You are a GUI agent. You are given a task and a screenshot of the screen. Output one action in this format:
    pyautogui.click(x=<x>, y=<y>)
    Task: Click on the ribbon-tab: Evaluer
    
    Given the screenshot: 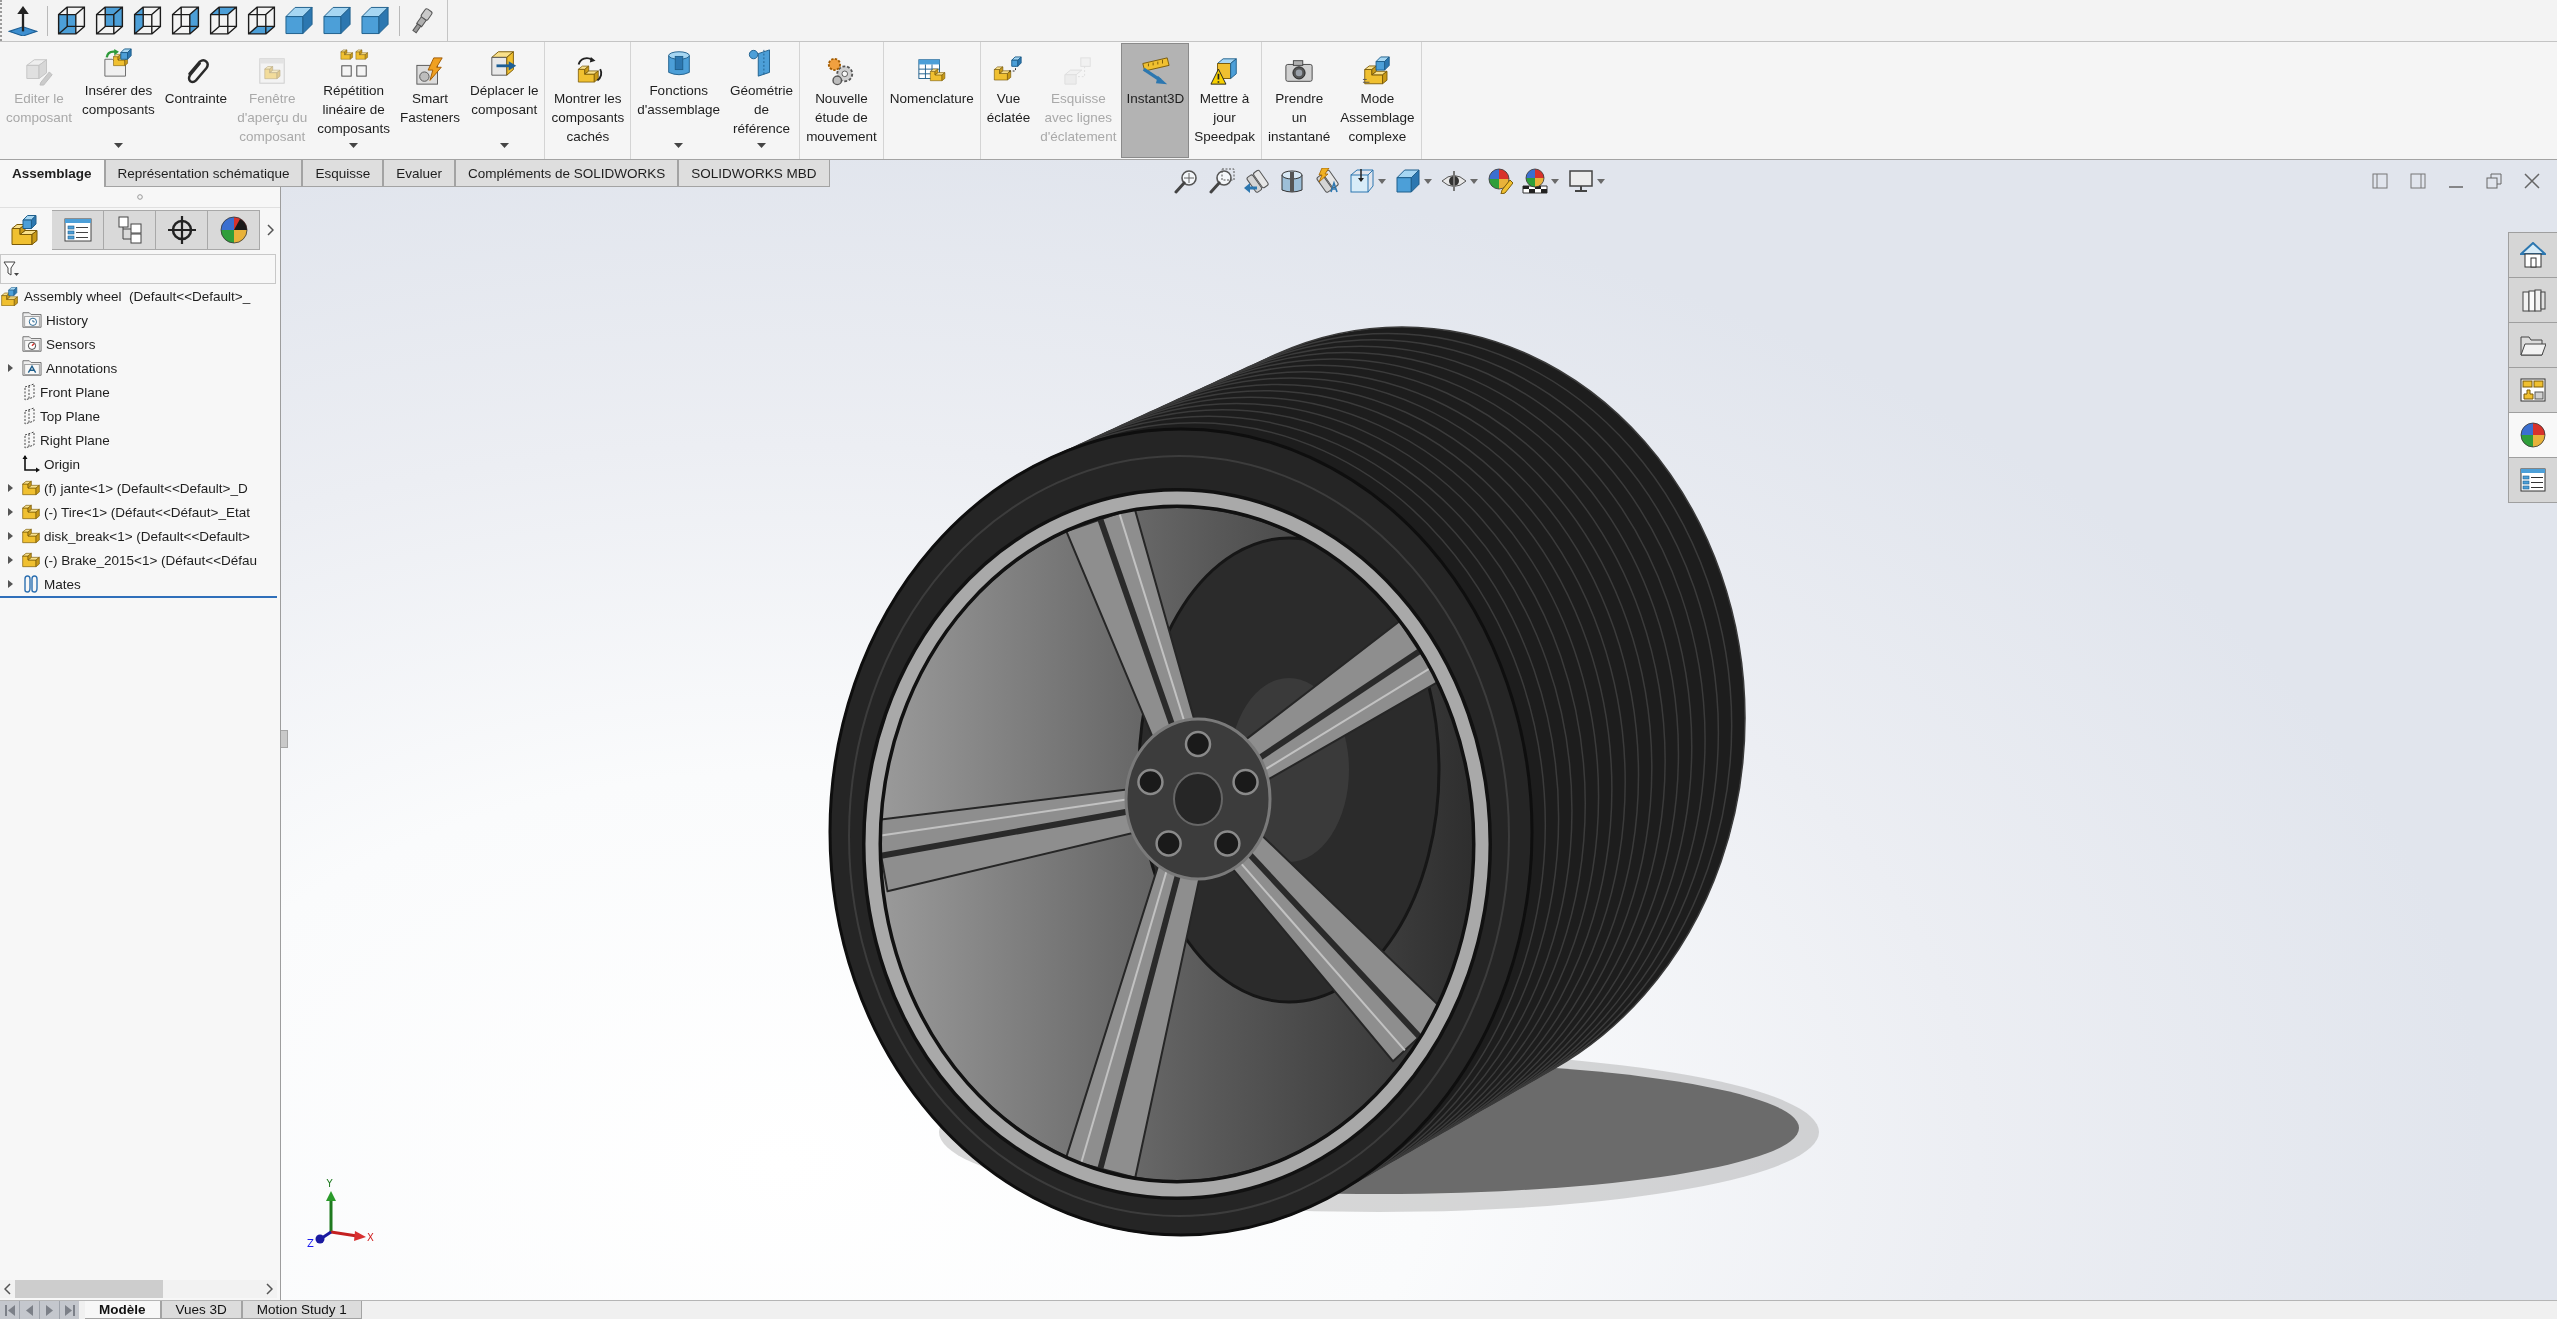 What is the action you would take?
    pyautogui.click(x=419, y=173)
    